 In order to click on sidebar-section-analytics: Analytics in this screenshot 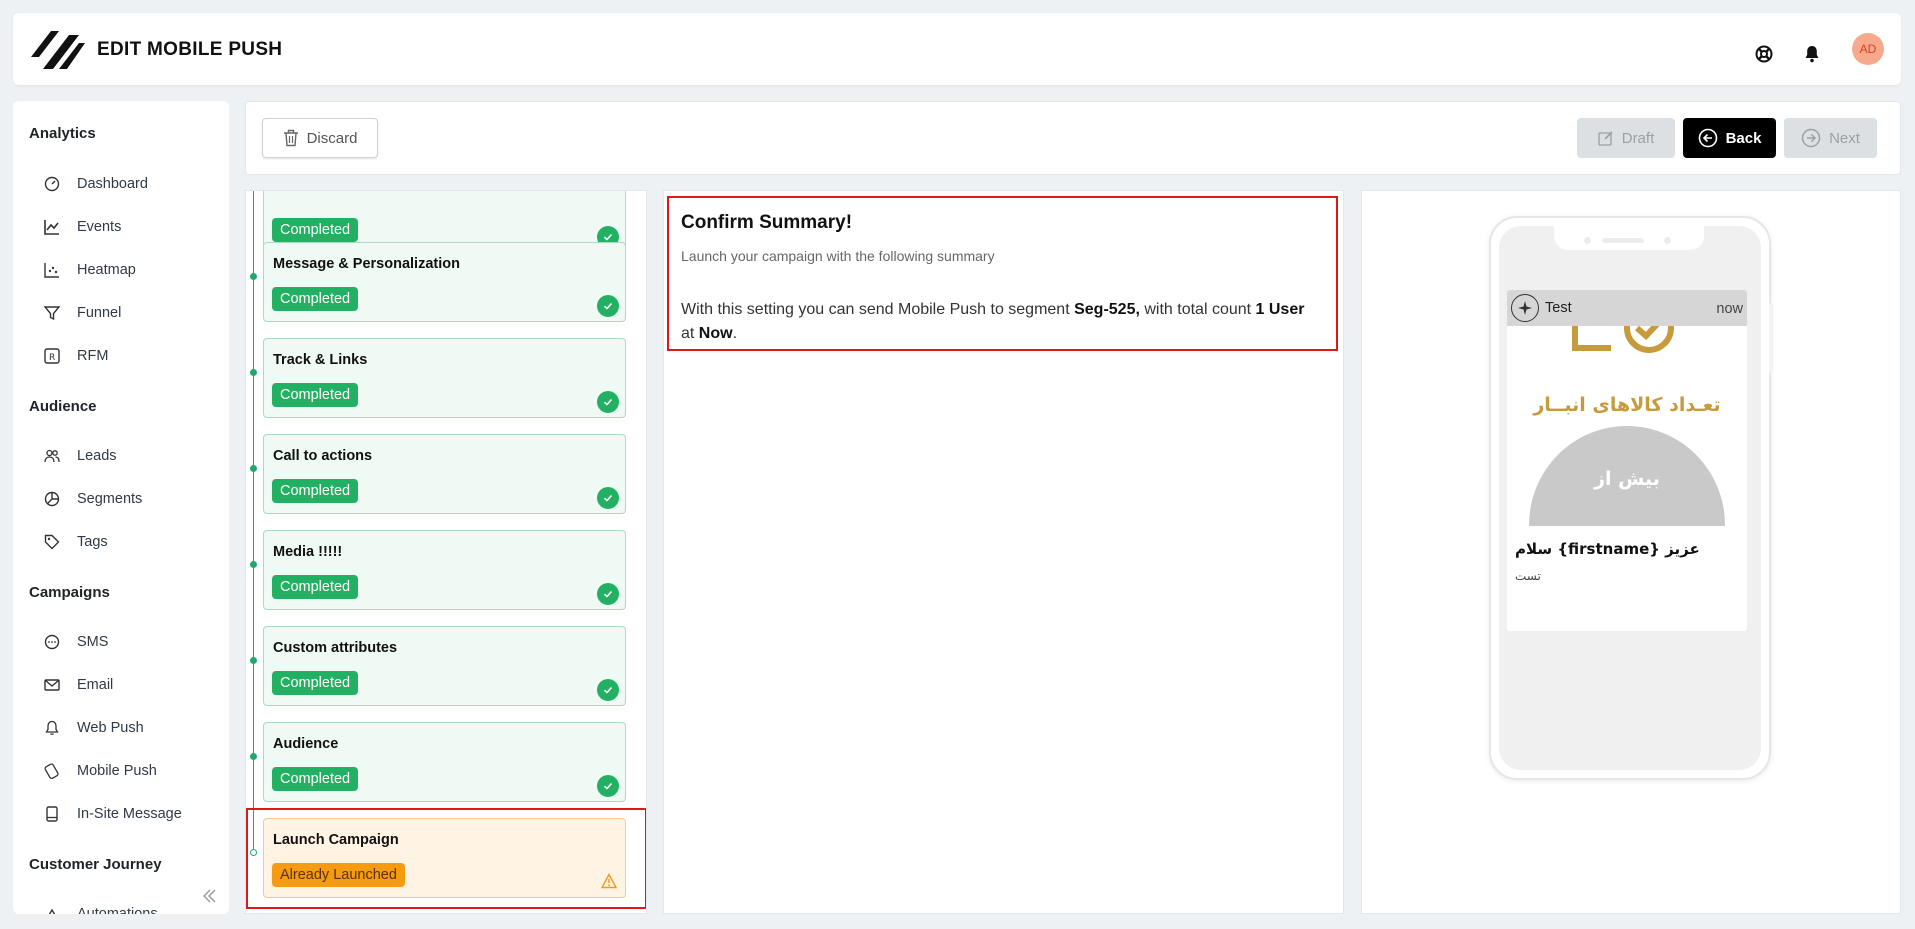, I will do `click(62, 133)`.